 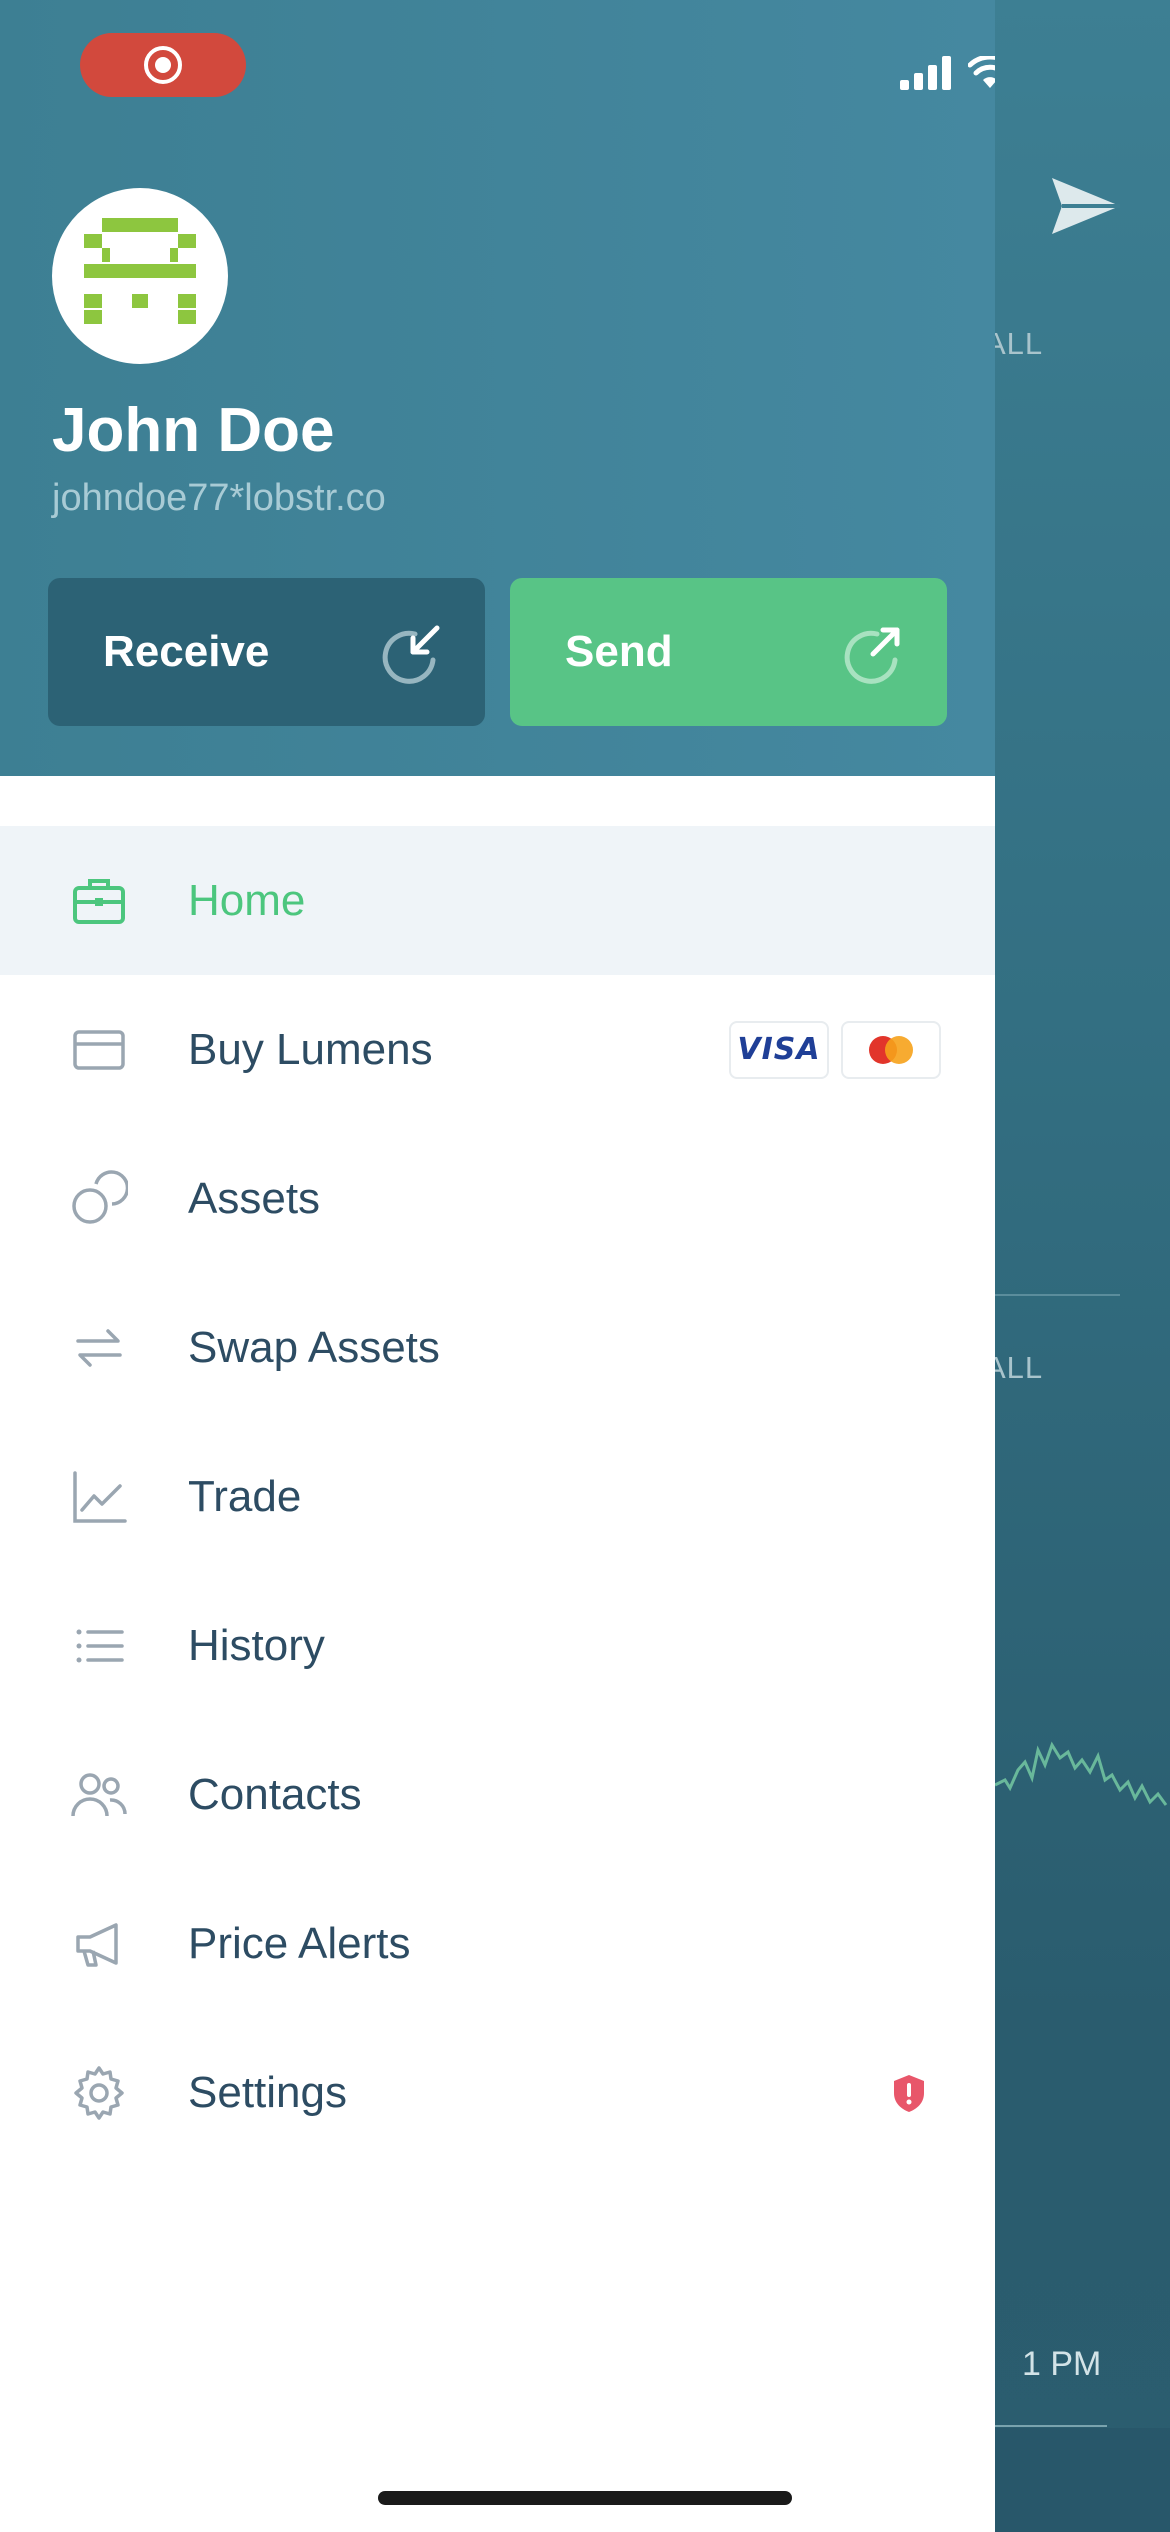 What do you see at coordinates (497, 2092) in the screenshot?
I see `menu-item-settings: Settings` at bounding box center [497, 2092].